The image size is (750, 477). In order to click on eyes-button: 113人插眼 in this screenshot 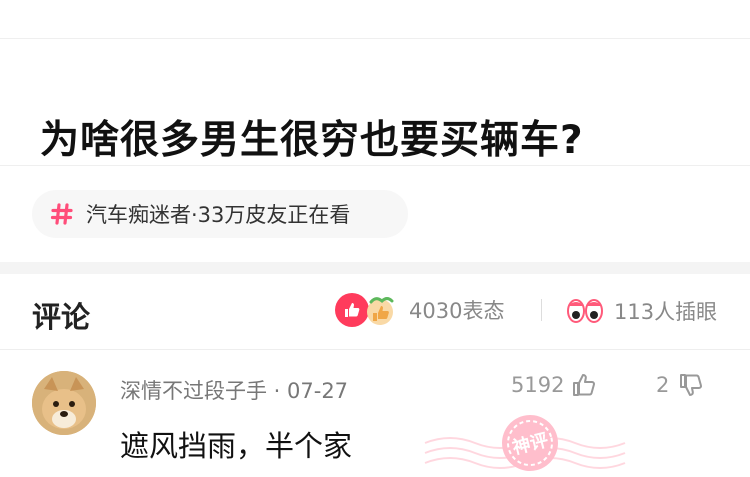, I will do `click(641, 311)`.